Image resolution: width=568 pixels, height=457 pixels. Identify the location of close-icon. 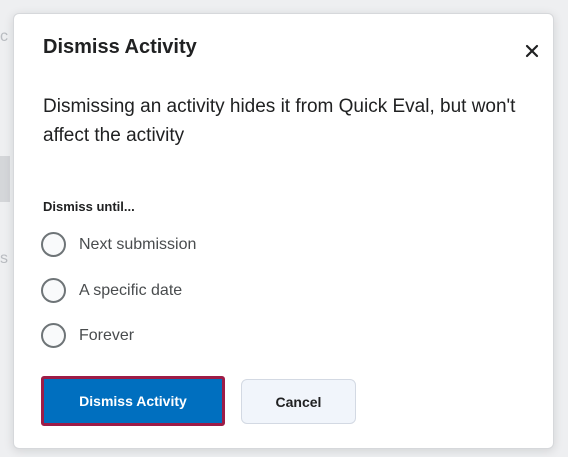
(532, 51).